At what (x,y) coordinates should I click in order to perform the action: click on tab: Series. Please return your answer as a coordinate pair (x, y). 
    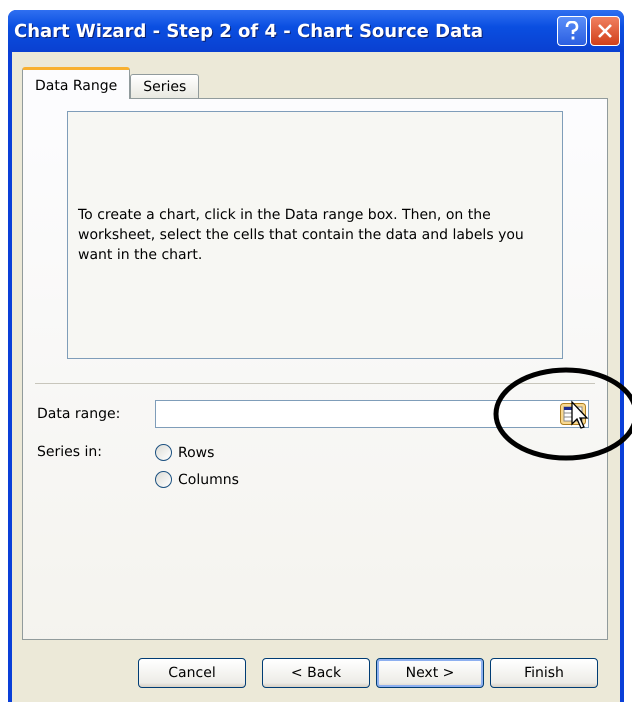
    Looking at the image, I should click on (165, 86).